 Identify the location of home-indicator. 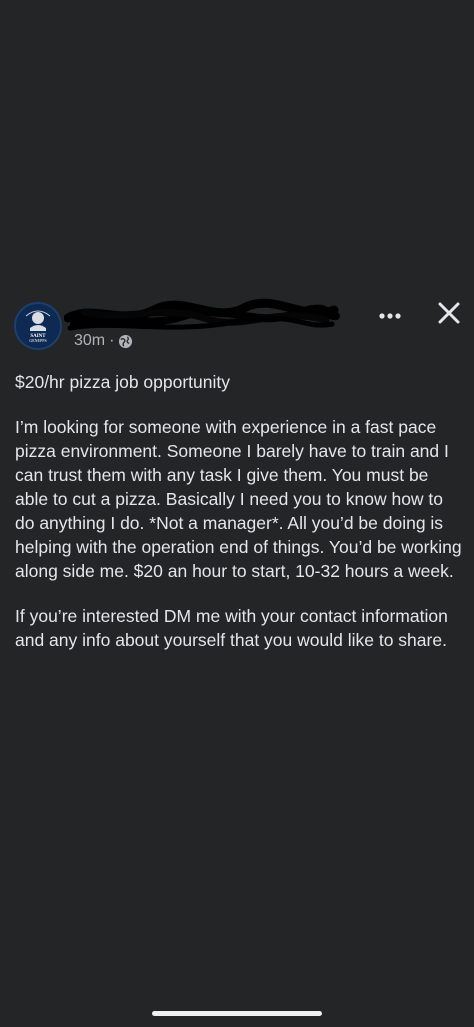
(237, 1013).